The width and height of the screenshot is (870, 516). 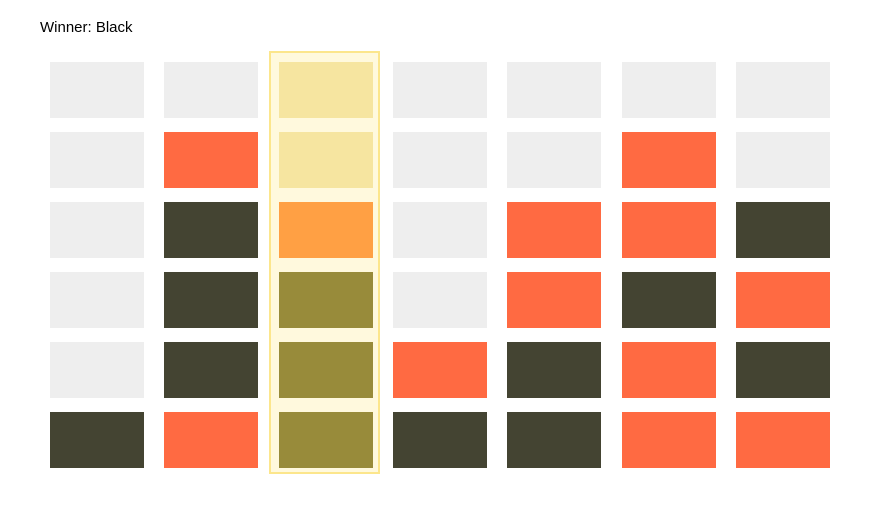 I want to click on board-cell-r2-c1-black, so click(x=211, y=230).